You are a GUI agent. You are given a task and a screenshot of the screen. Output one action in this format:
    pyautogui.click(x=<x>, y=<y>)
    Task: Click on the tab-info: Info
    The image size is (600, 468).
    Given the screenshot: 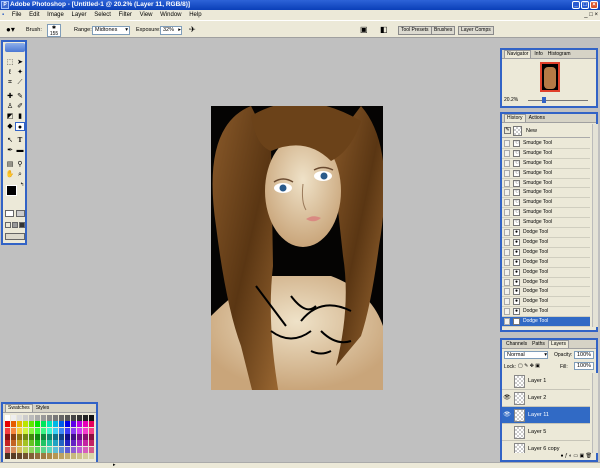 What is the action you would take?
    pyautogui.click(x=538, y=54)
    